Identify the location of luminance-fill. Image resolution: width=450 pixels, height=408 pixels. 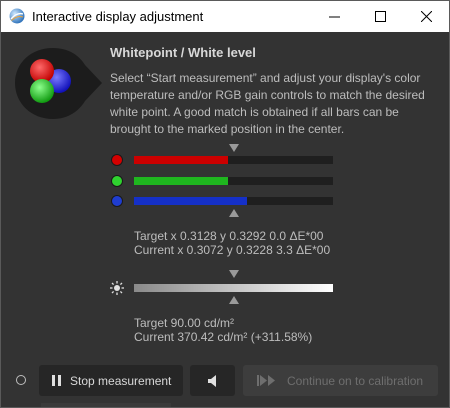
(233, 288).